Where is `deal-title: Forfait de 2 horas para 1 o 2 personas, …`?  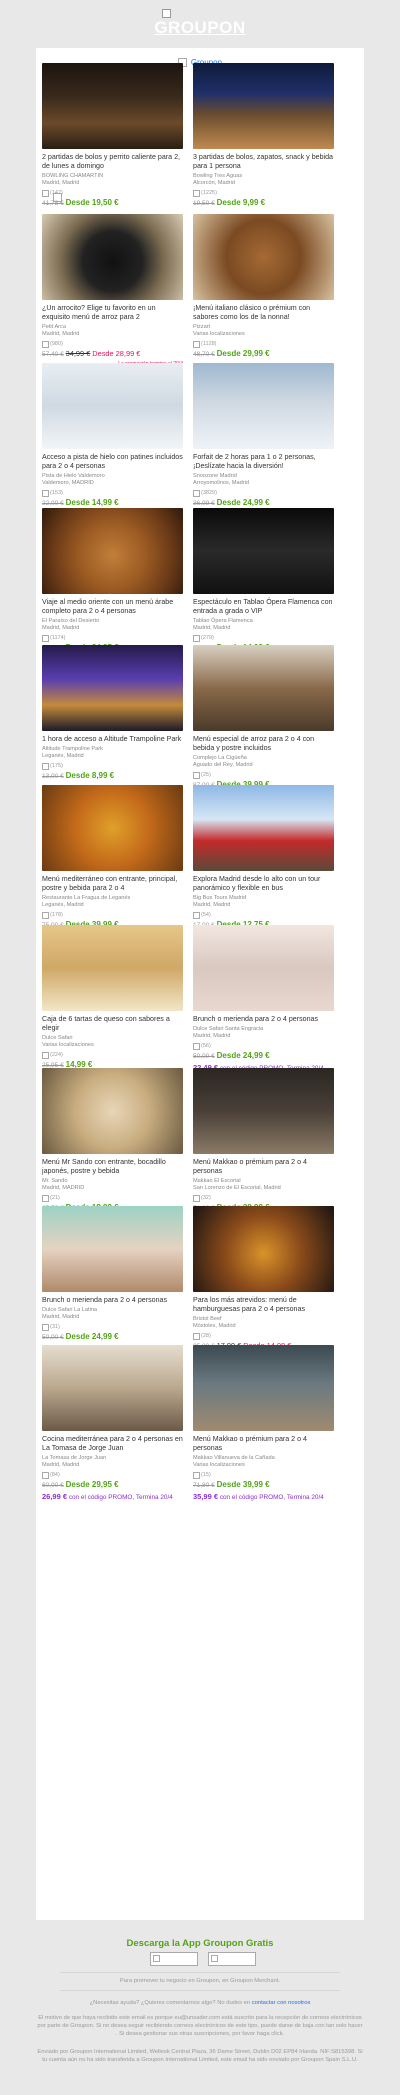 deal-title: Forfait de 2 horas para 1 o 2 personas, … is located at coordinates (263, 462).